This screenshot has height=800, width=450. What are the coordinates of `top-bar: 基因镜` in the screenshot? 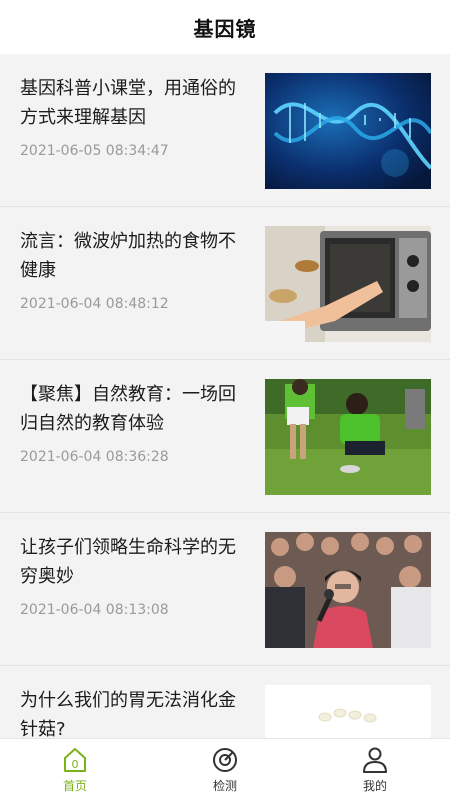 It's located at (225, 27).